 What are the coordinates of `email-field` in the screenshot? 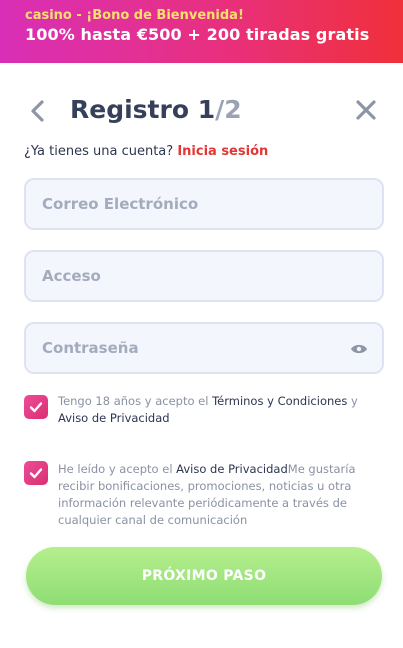 It's located at (204, 204).